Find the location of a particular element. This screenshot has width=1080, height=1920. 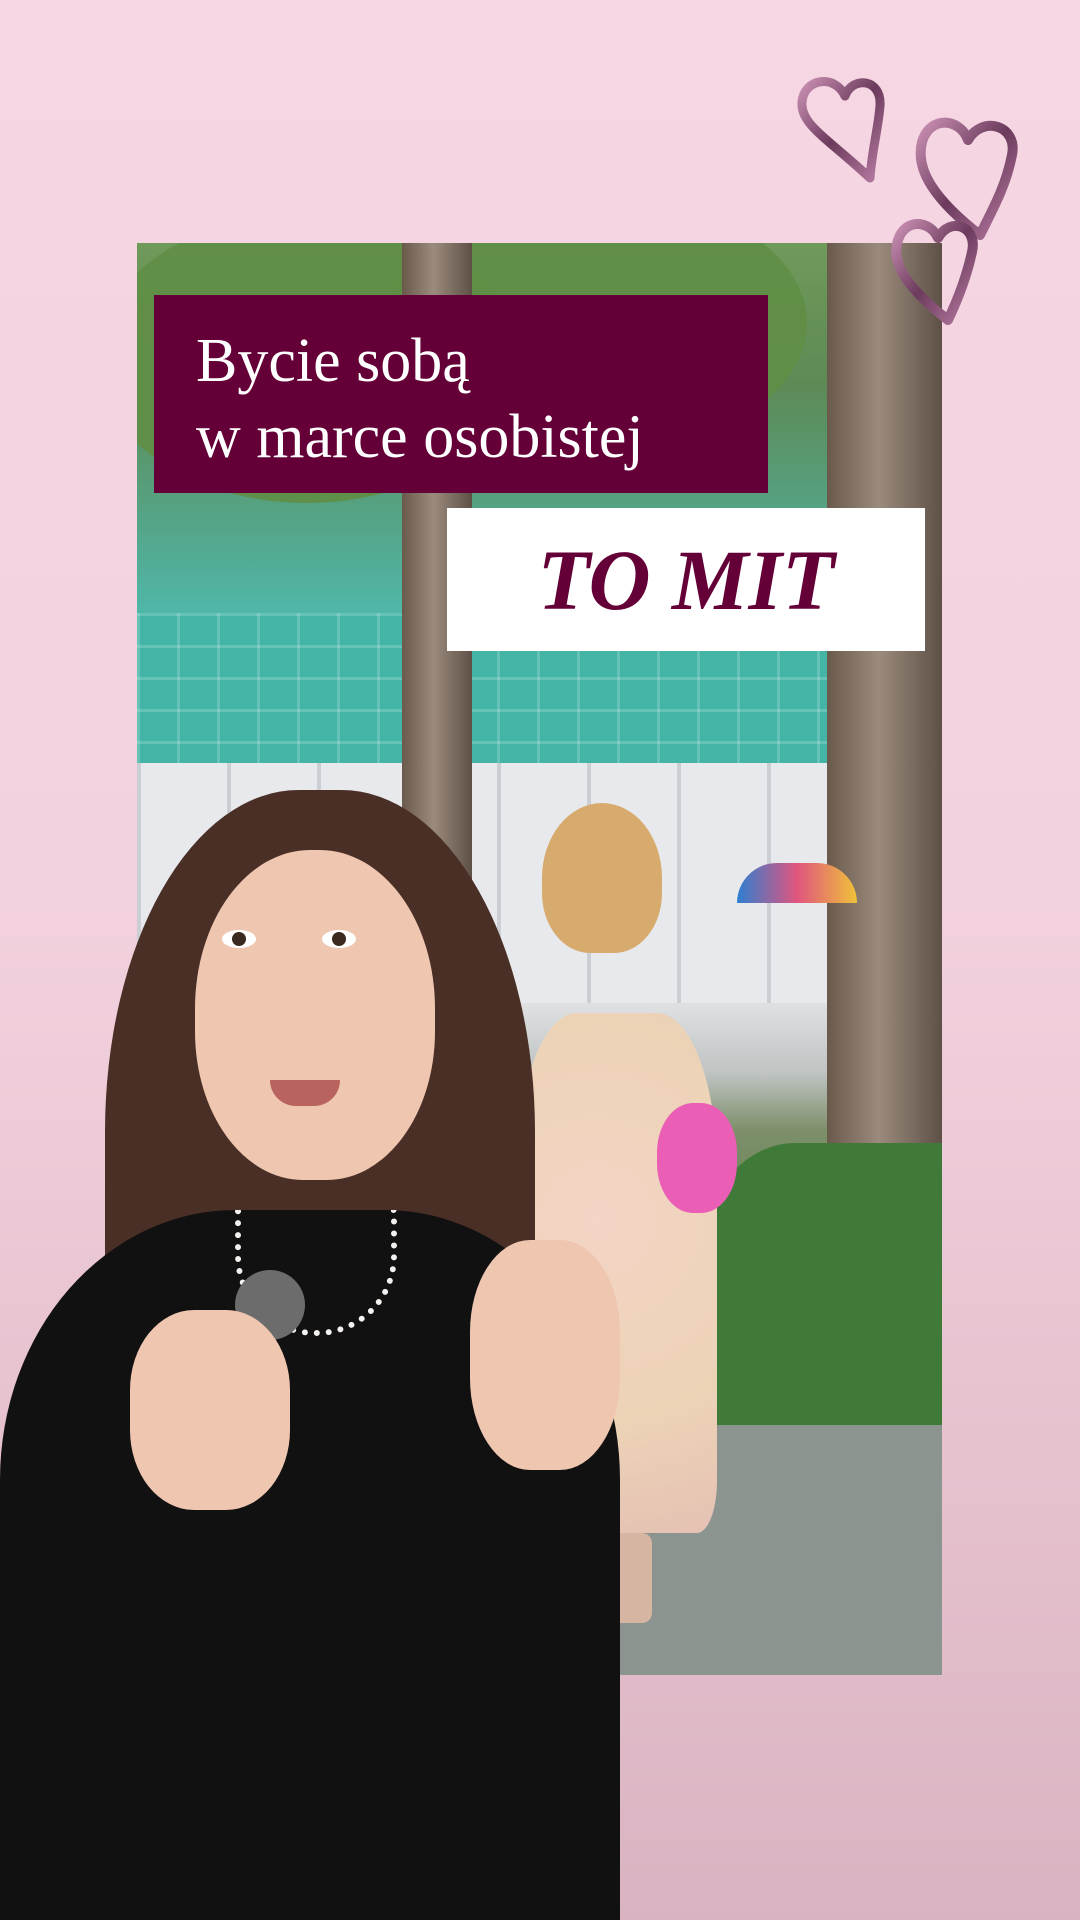

presenter-face is located at coordinates (315, 1015).